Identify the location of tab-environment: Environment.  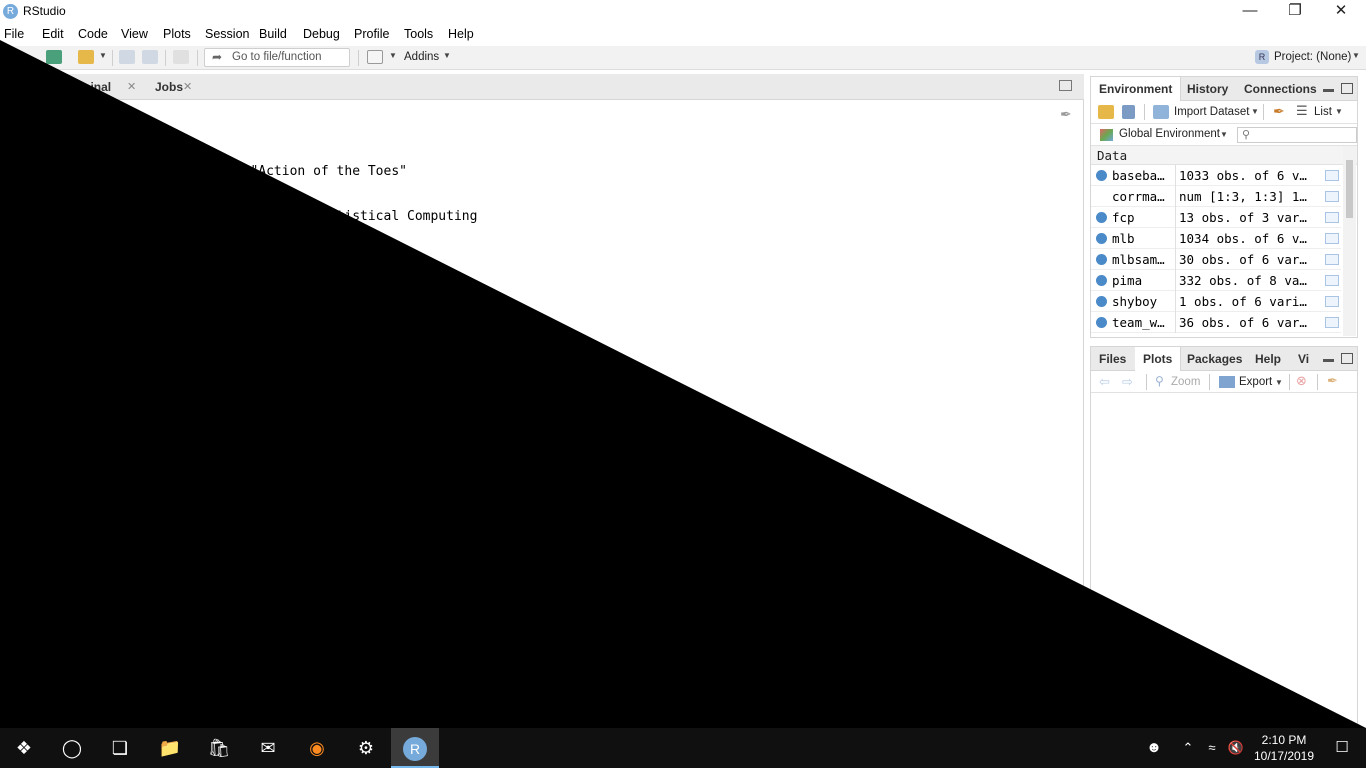
(1136, 89).